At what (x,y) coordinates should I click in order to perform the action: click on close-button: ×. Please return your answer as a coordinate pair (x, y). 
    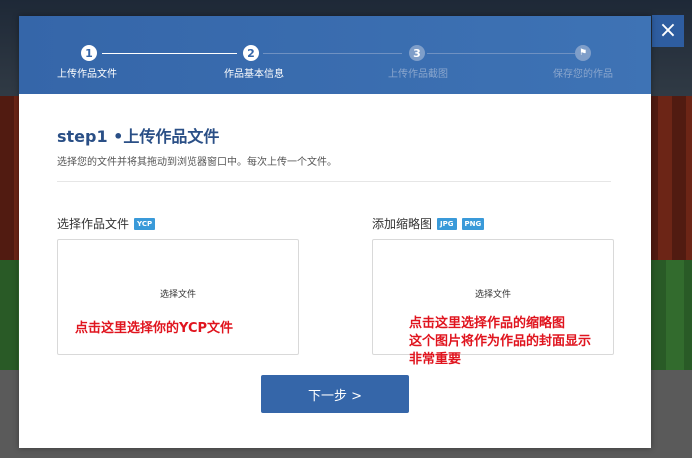
    Looking at the image, I should click on (668, 31).